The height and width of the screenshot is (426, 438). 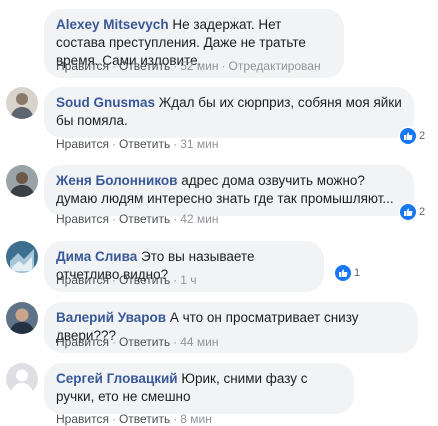 What do you see at coordinates (188, 280) in the screenshot?
I see `comment-time: 1 ч` at bounding box center [188, 280].